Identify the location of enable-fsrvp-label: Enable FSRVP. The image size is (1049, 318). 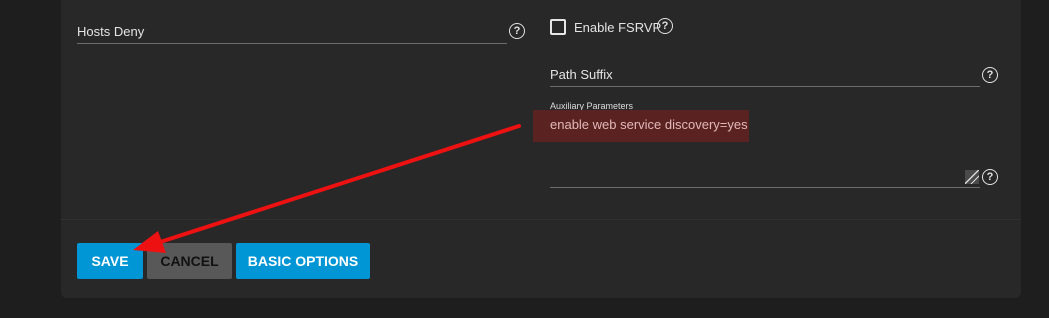
(617, 27).